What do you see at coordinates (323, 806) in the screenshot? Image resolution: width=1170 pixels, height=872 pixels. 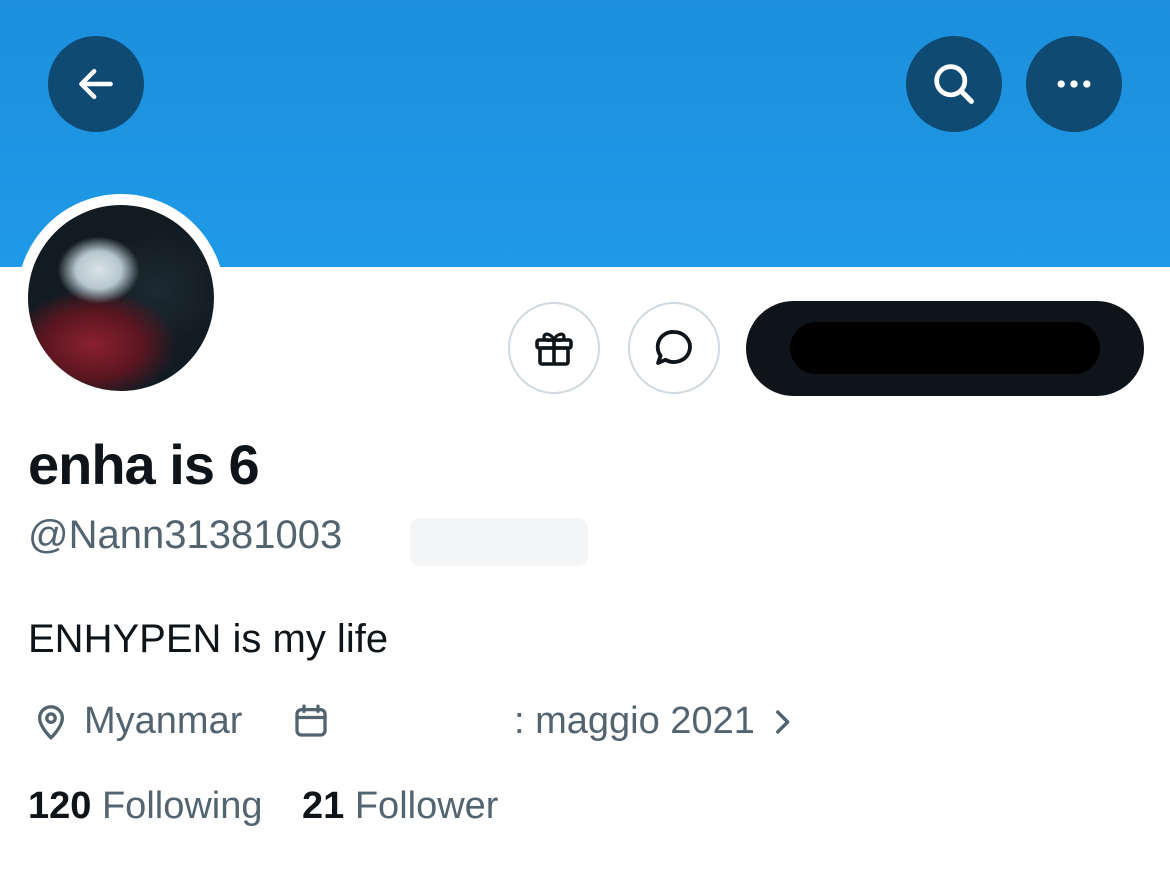 I see `followers-count: 21` at bounding box center [323, 806].